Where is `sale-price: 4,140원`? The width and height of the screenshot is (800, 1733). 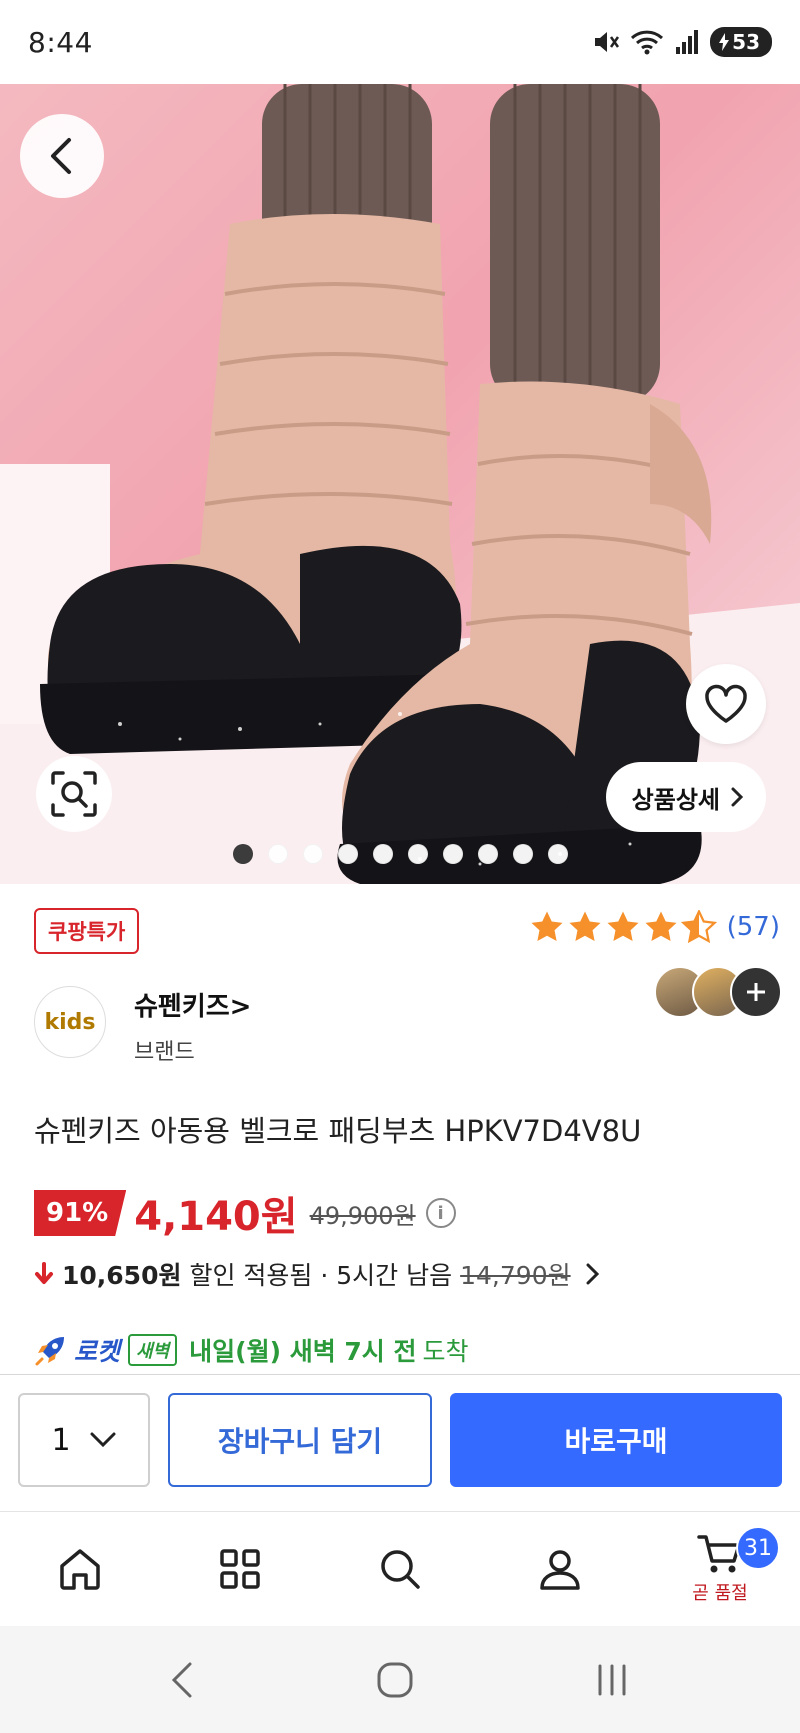 sale-price: 4,140원 is located at coordinates (216, 1217).